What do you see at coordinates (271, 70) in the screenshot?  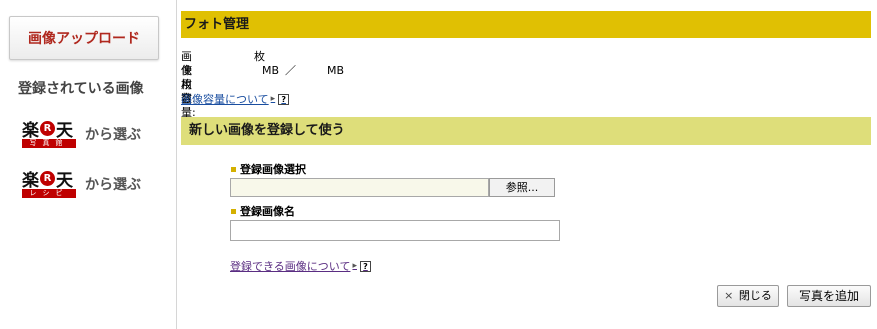 I see `used-unit: MB` at bounding box center [271, 70].